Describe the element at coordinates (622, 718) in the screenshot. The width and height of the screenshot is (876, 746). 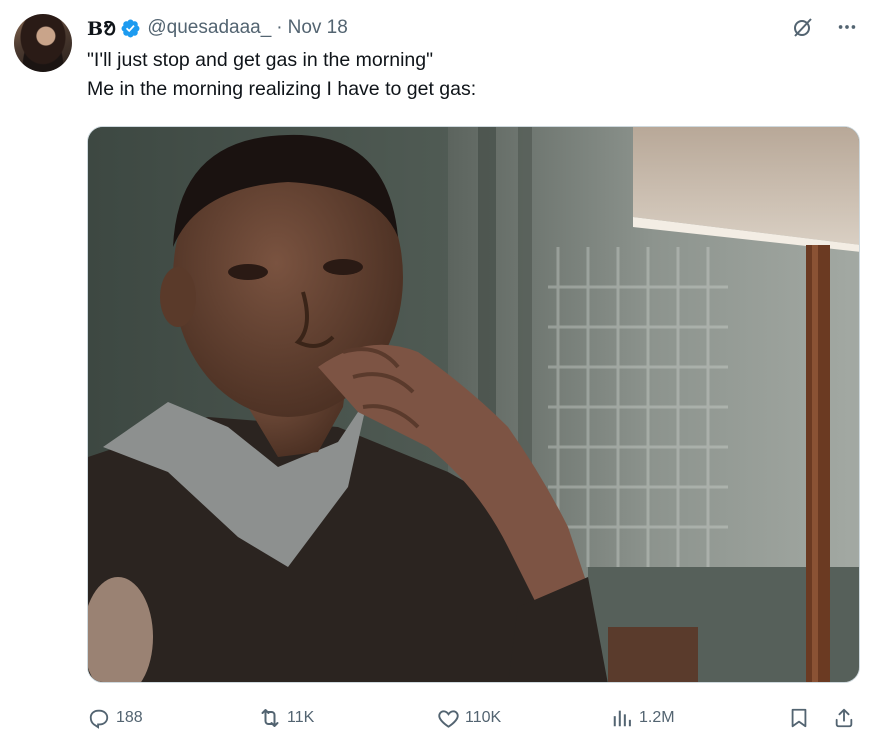
I see `views-icon` at that location.